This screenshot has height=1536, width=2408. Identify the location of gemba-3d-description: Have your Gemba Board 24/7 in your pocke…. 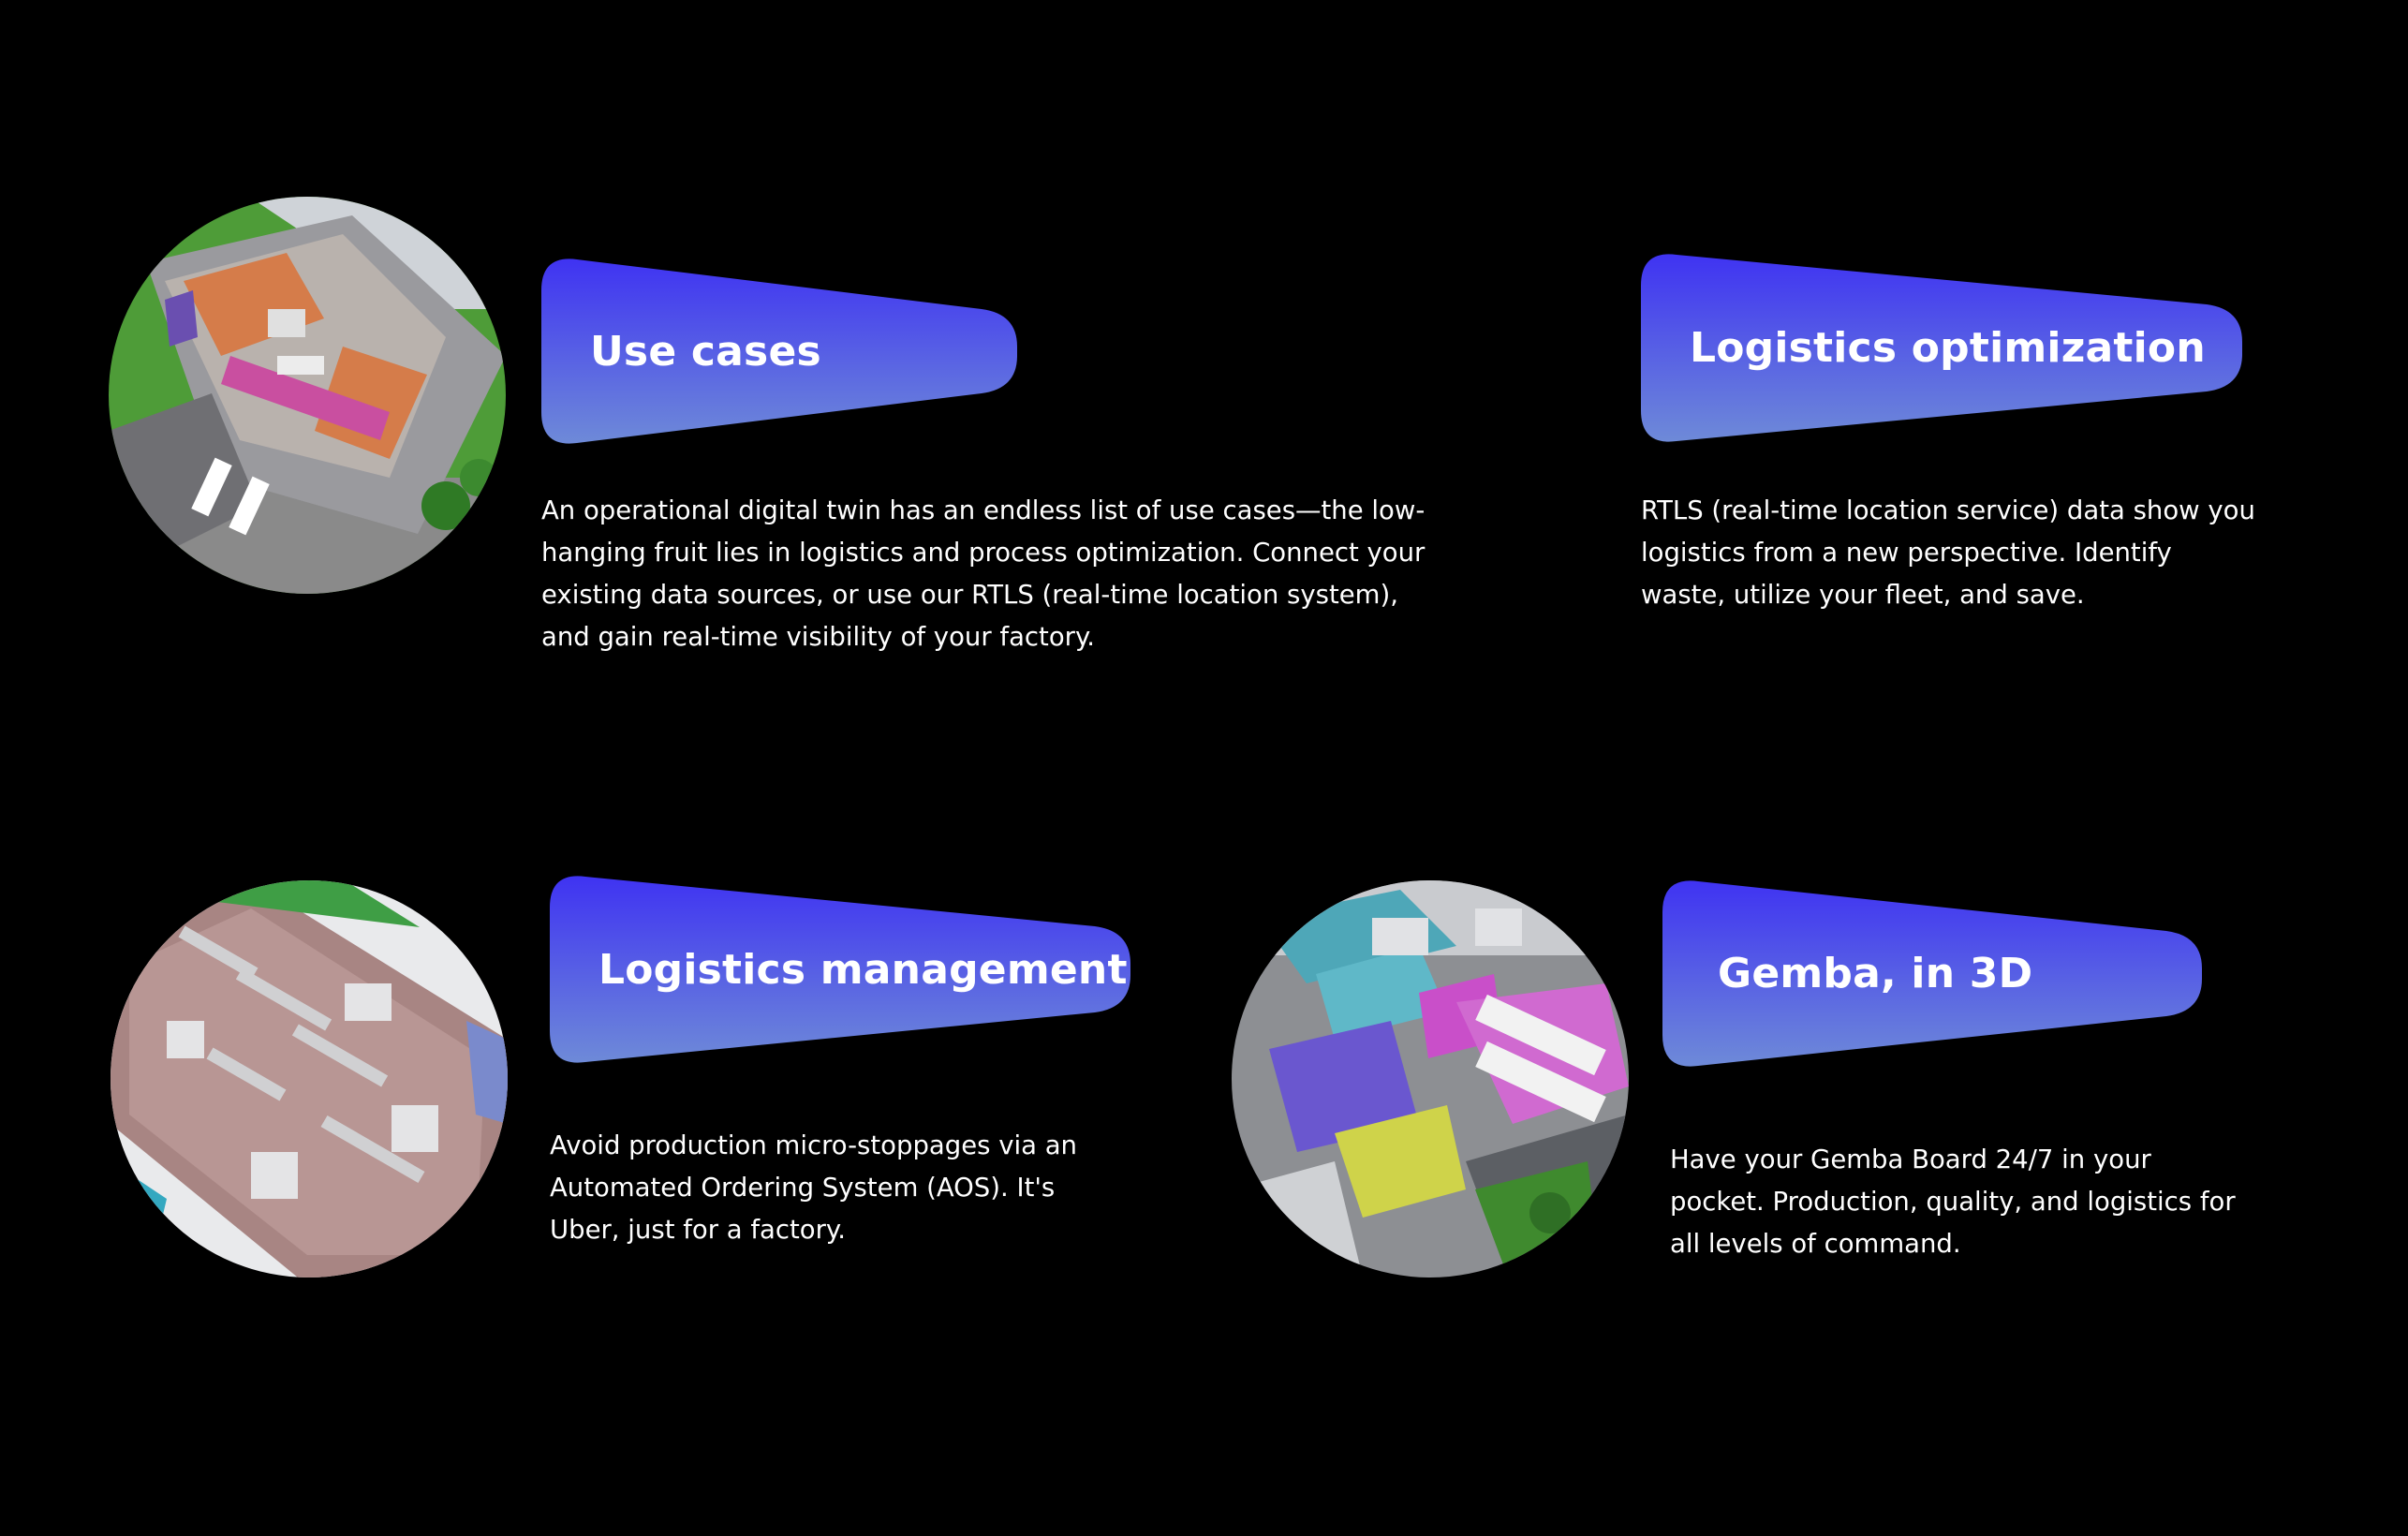
(1953, 1202).